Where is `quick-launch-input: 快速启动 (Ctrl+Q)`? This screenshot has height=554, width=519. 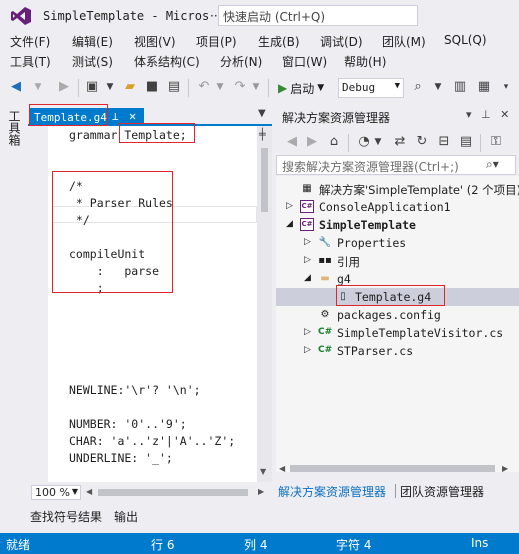 quick-launch-input: 快速启动 (Ctrl+Q) is located at coordinates (318, 15).